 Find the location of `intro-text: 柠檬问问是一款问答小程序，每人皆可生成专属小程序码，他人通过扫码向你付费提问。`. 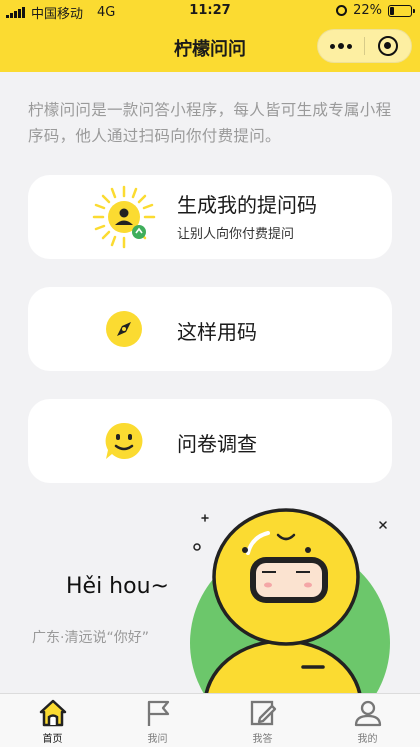

intro-text: 柠檬问问是一款问答小程序，每人皆可生成专属小程序码，他人通过扫码向你付费提问。 is located at coordinates (210, 123).